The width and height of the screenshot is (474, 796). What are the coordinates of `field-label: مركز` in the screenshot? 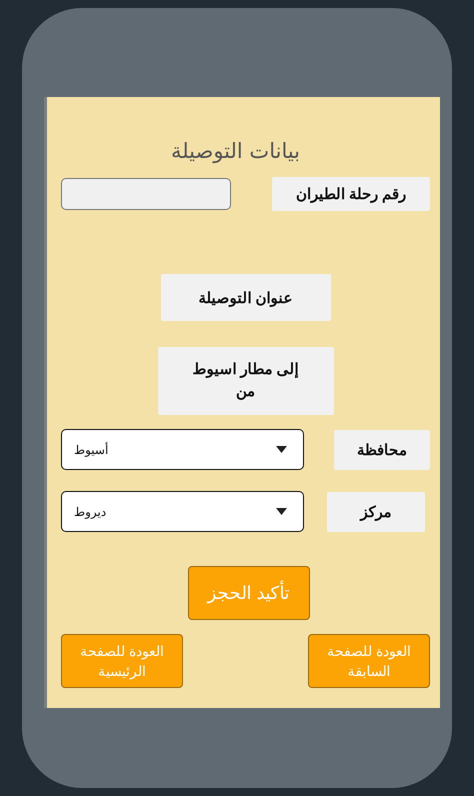 It's located at (376, 512).